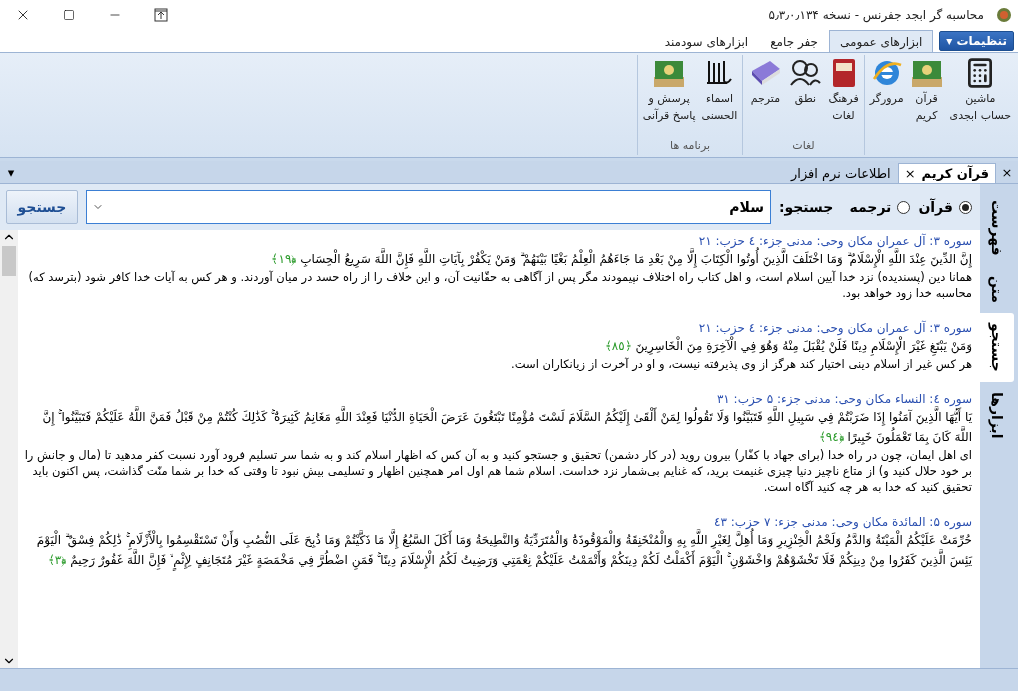  I want to click on scroll-thumb, so click(9, 261).